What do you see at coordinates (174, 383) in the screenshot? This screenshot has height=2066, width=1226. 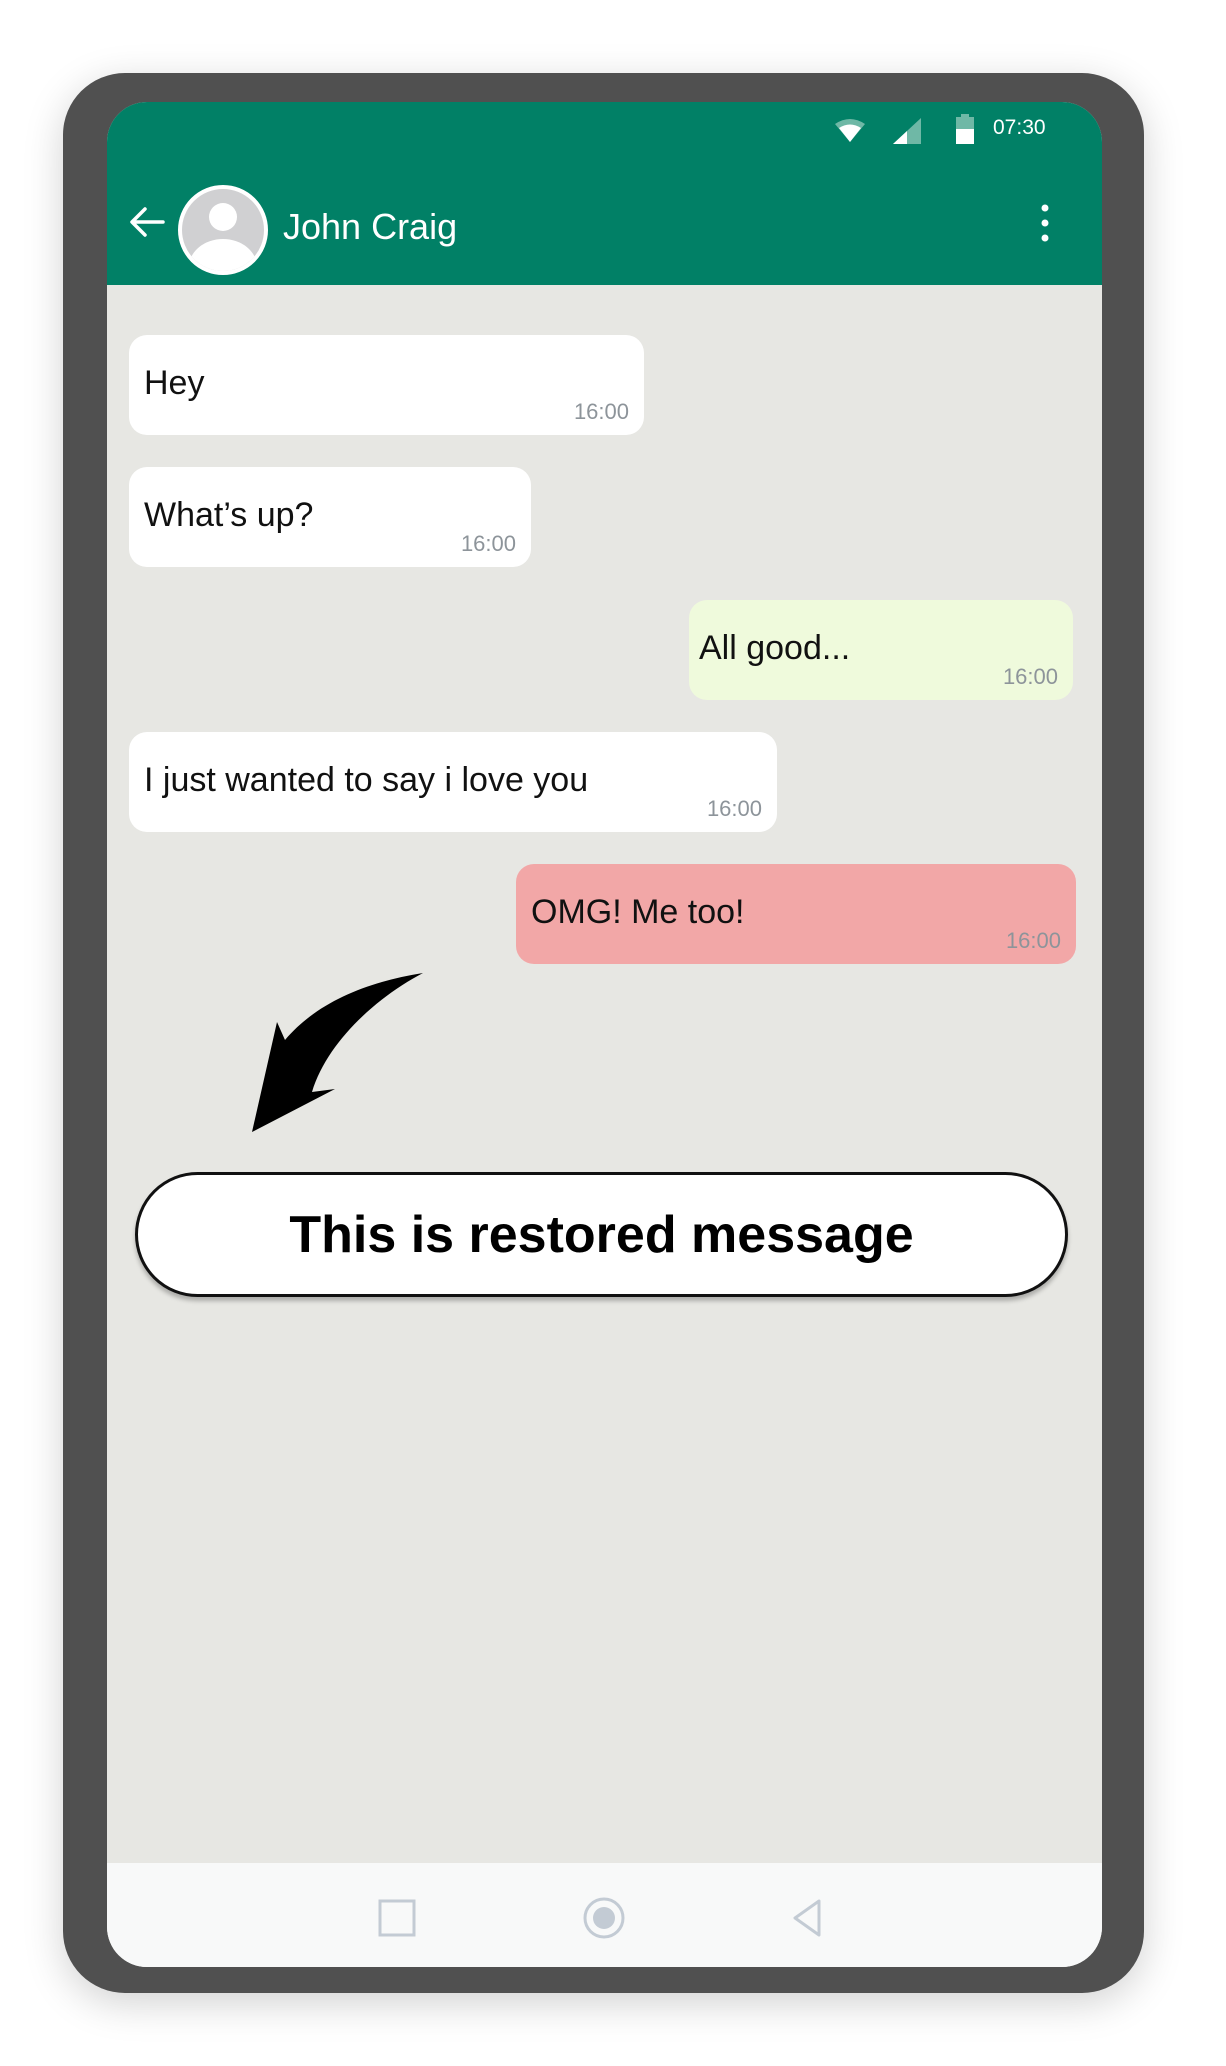 I see `message-text: Hey` at bounding box center [174, 383].